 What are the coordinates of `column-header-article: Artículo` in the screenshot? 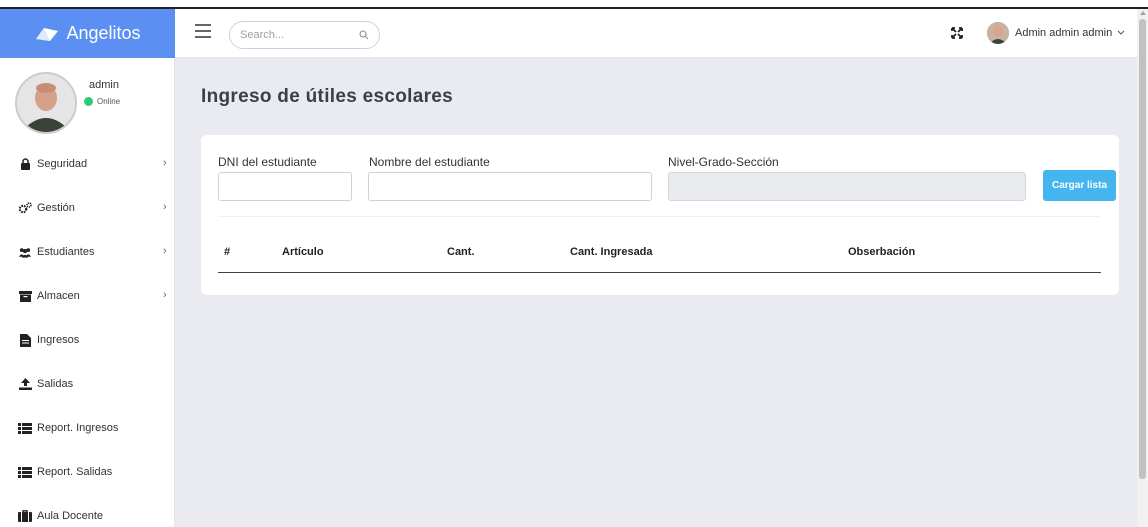 It's located at (303, 252).